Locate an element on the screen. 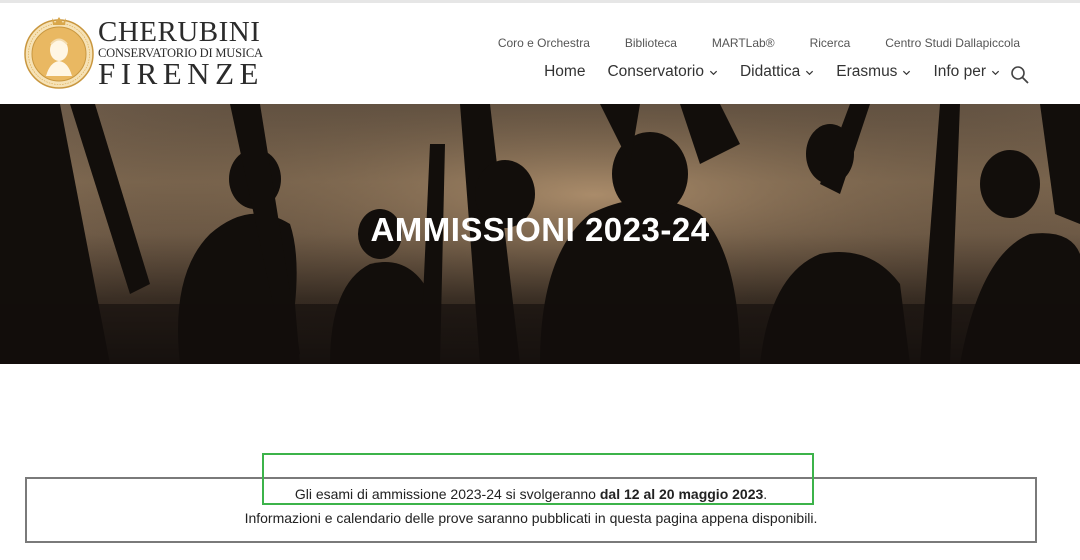  nav-erasmus: Erasmus is located at coordinates (873, 72).